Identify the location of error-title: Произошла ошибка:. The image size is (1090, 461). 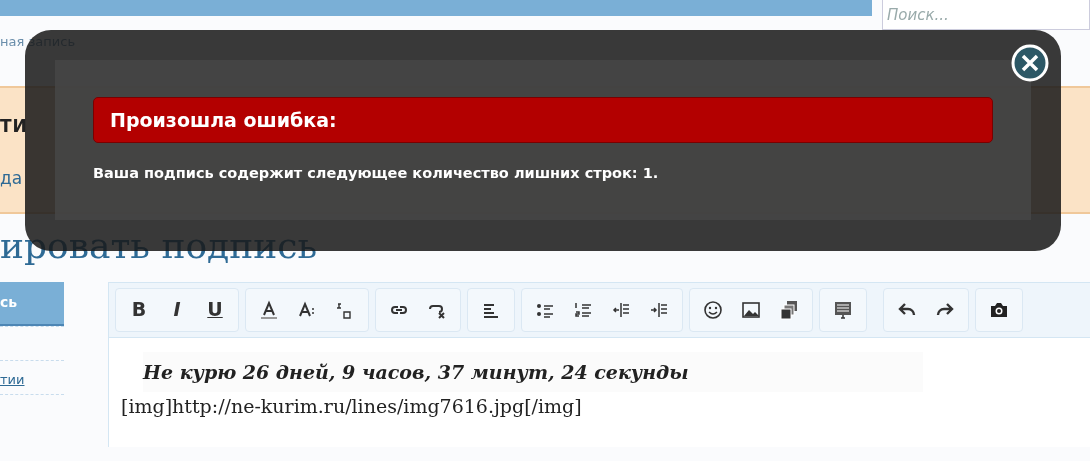
(543, 120).